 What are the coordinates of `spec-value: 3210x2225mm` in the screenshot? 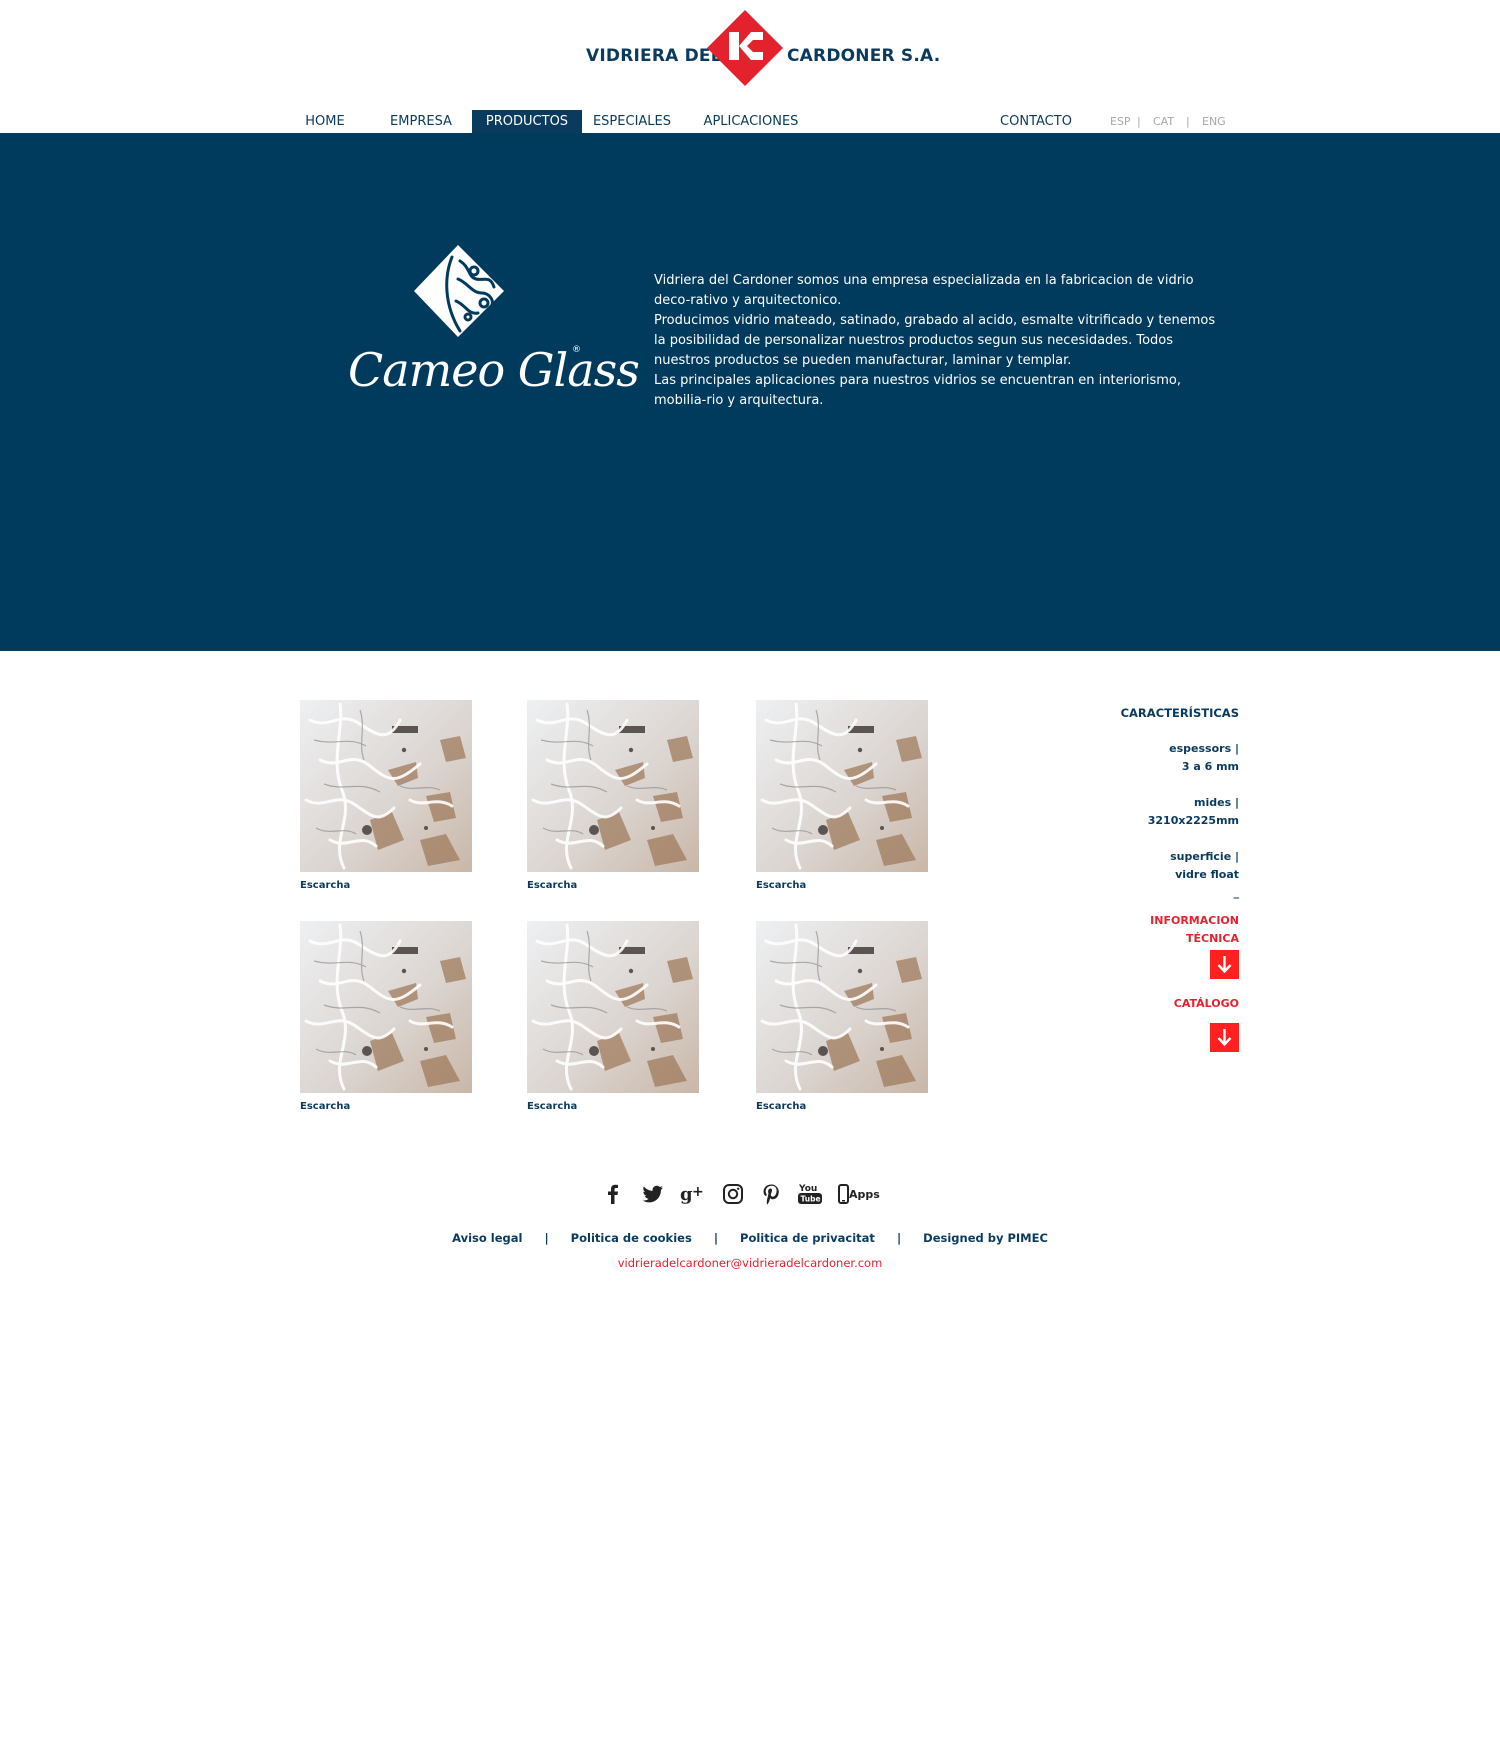 It's located at (1193, 820).